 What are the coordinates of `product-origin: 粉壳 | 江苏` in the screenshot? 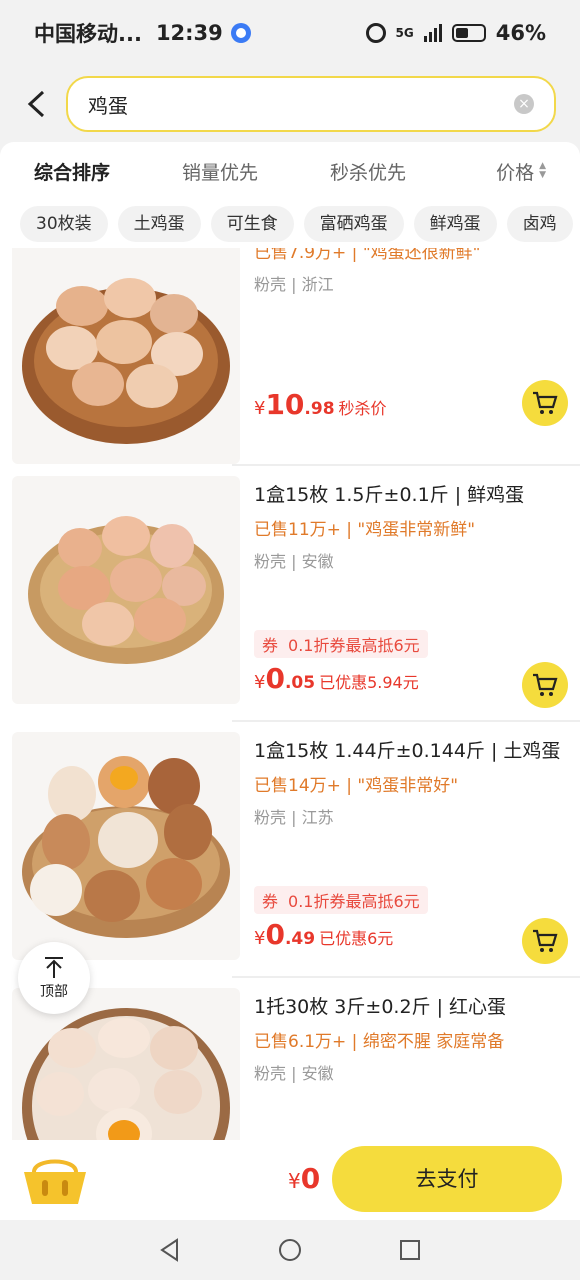 It's located at (294, 817).